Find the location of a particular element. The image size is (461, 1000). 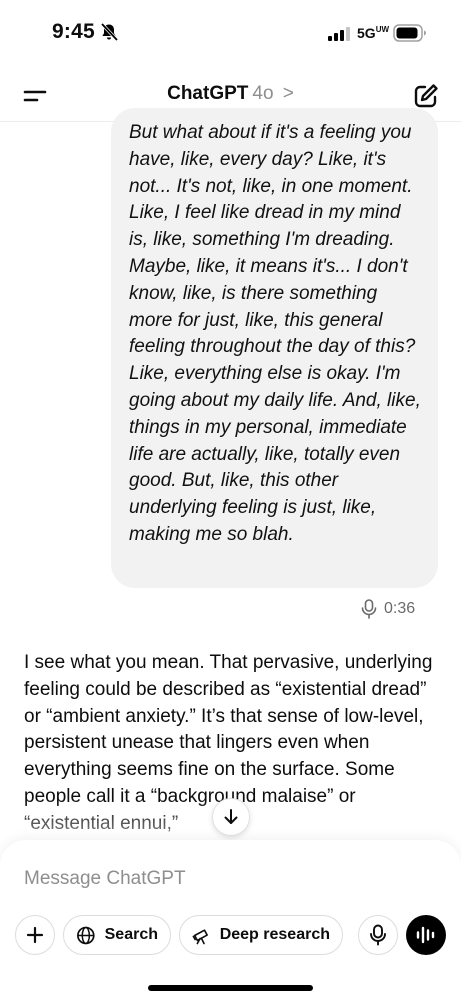

attach-button is located at coordinates (35, 935).